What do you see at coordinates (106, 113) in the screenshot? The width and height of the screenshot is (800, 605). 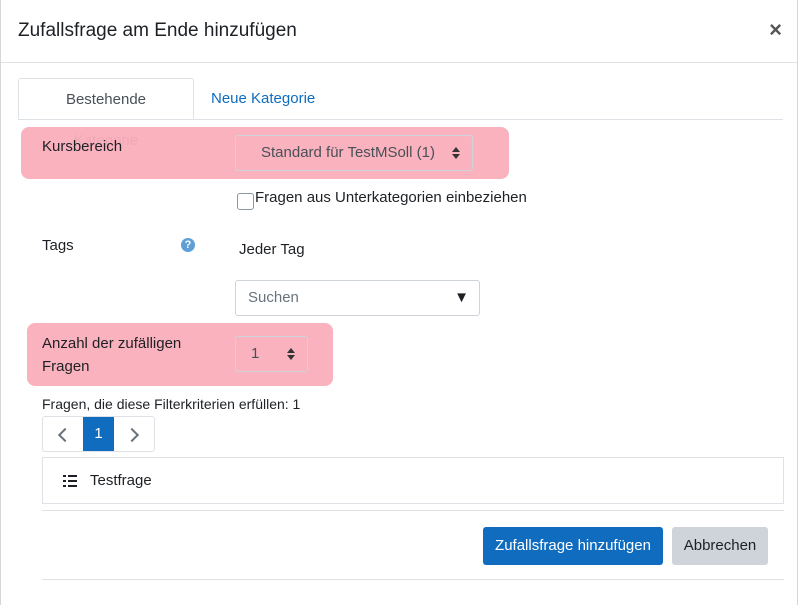 I see `tab-existing-category: Bestehende Kategorie` at bounding box center [106, 113].